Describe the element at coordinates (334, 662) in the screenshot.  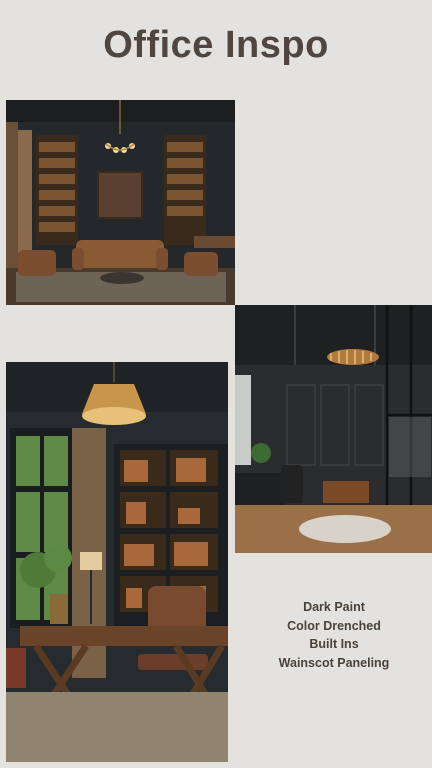
I see `feature-item: Wainscot Paneling` at that location.